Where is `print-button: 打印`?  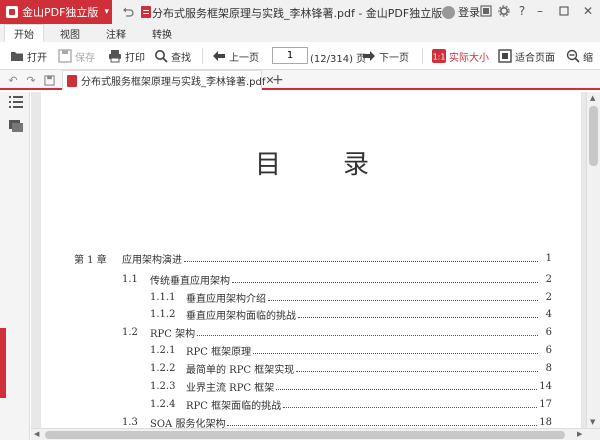
print-button: 打印 is located at coordinates (126, 56).